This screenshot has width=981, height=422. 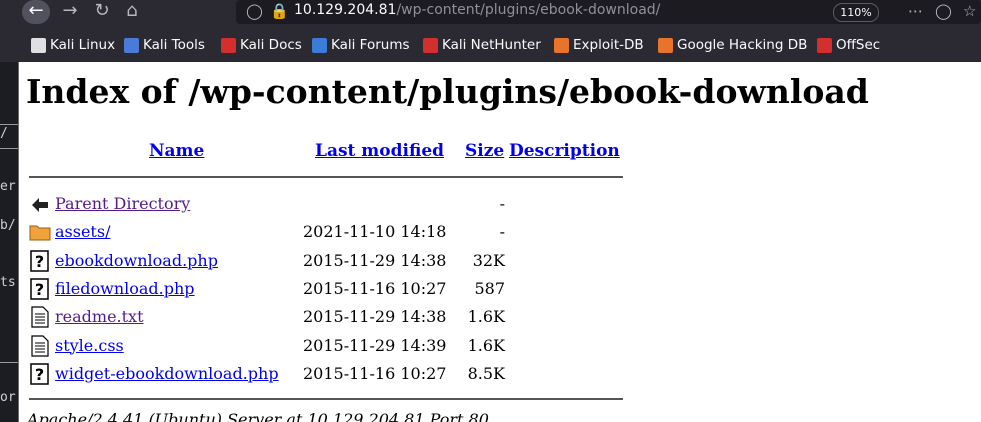 What do you see at coordinates (326, 177) in the screenshot?
I see `header-divider` at bounding box center [326, 177].